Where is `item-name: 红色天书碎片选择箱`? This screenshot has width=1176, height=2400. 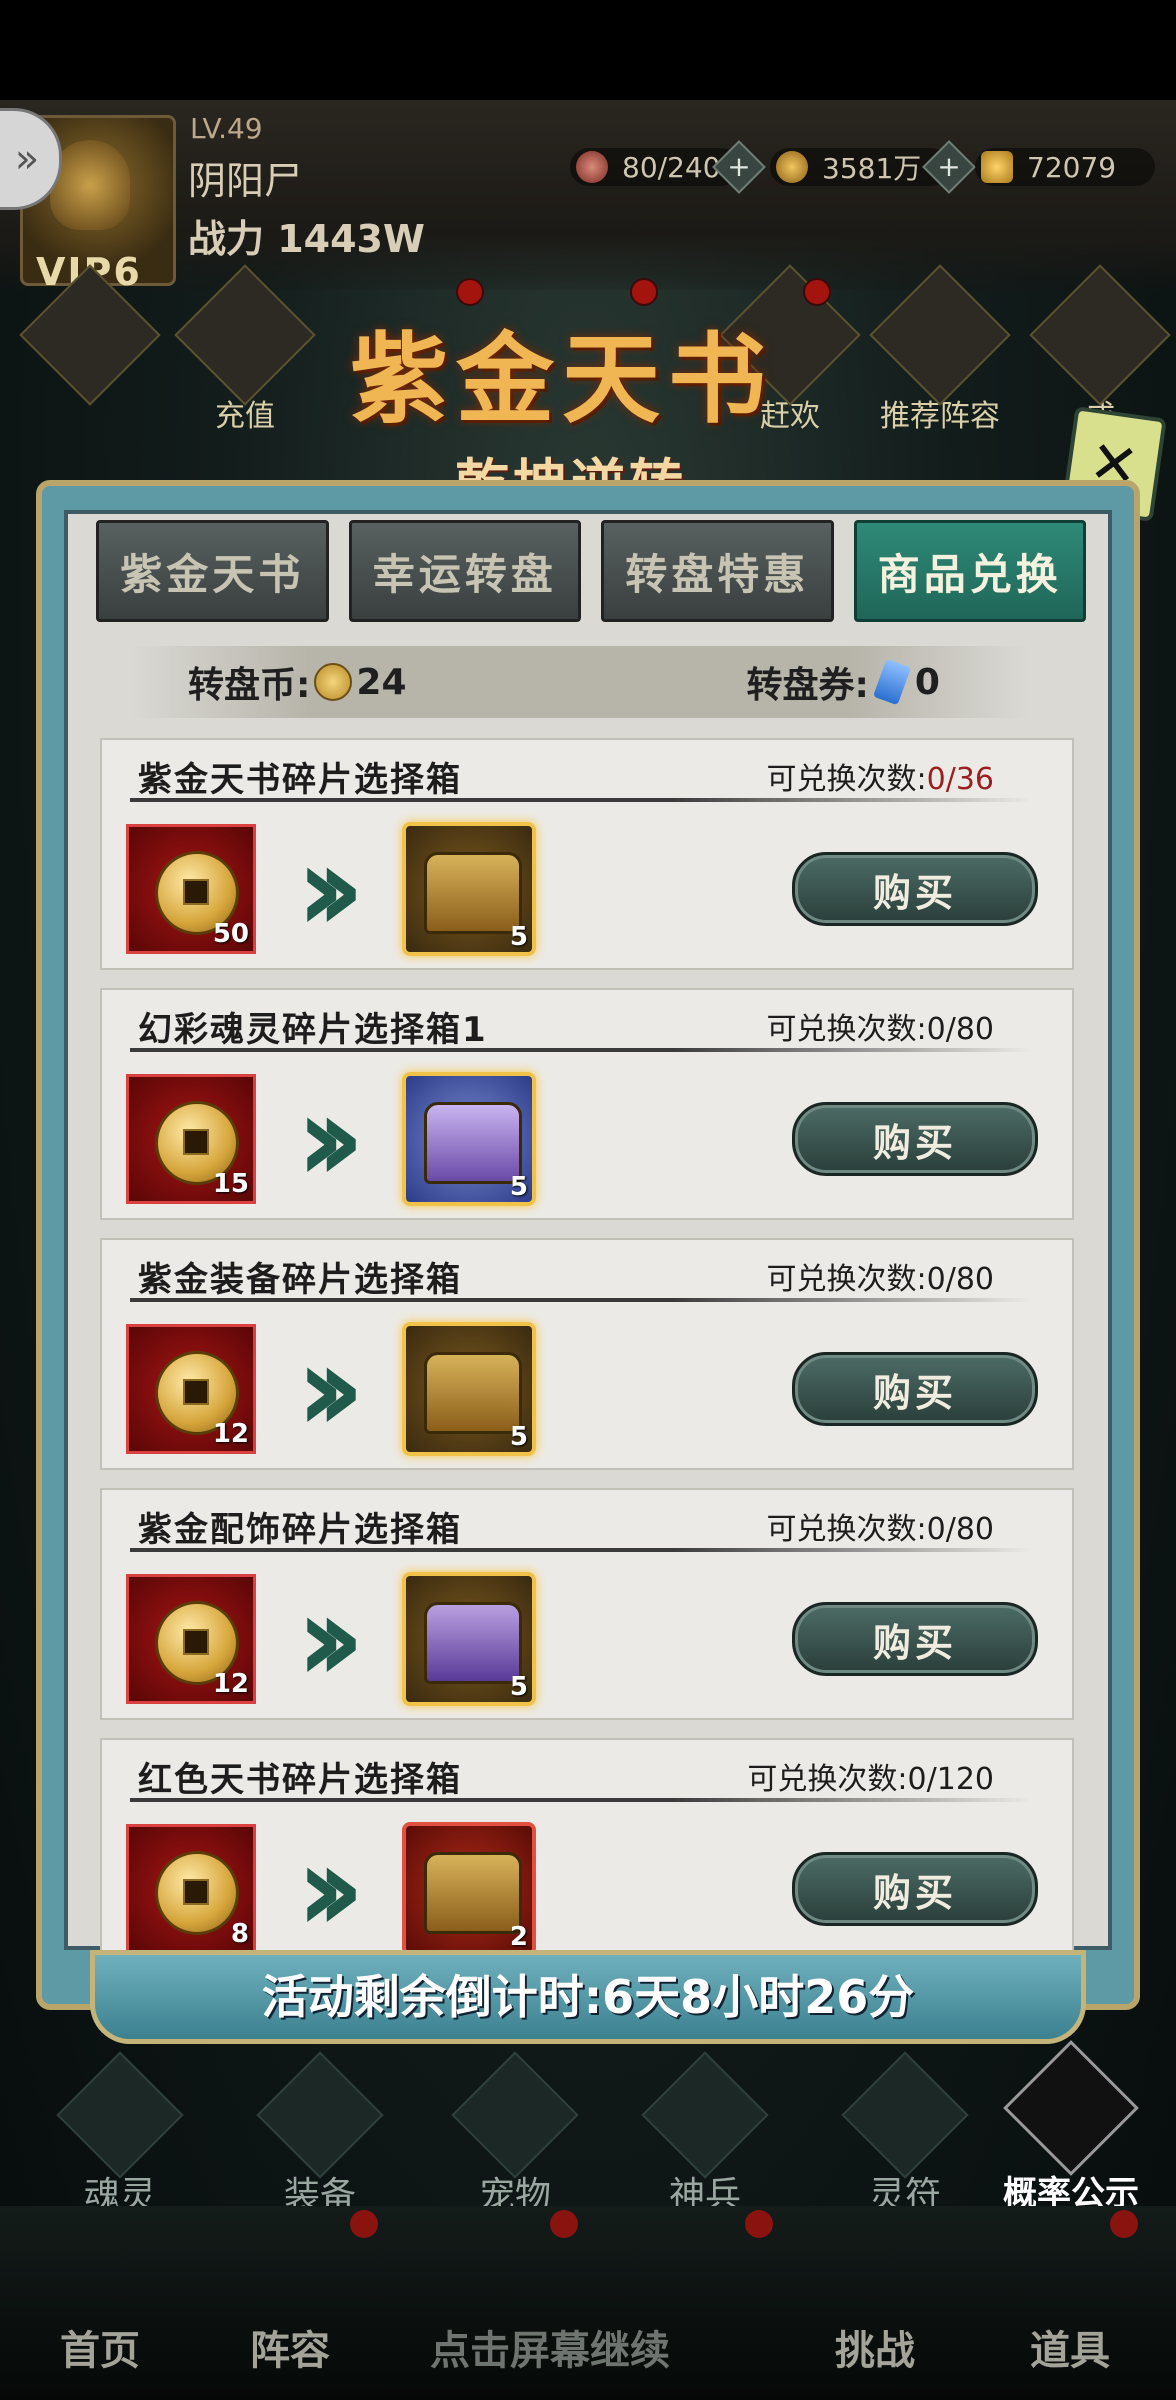 item-name: 红色天书碎片选择箱 is located at coordinates (300, 1780).